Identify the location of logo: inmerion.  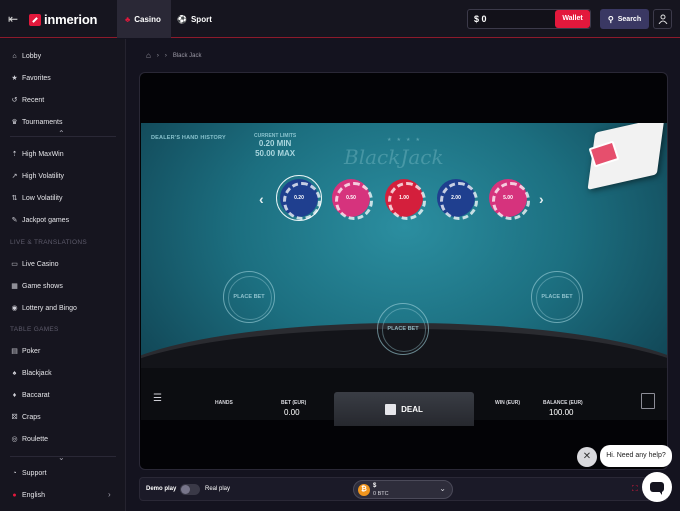
(63, 19).